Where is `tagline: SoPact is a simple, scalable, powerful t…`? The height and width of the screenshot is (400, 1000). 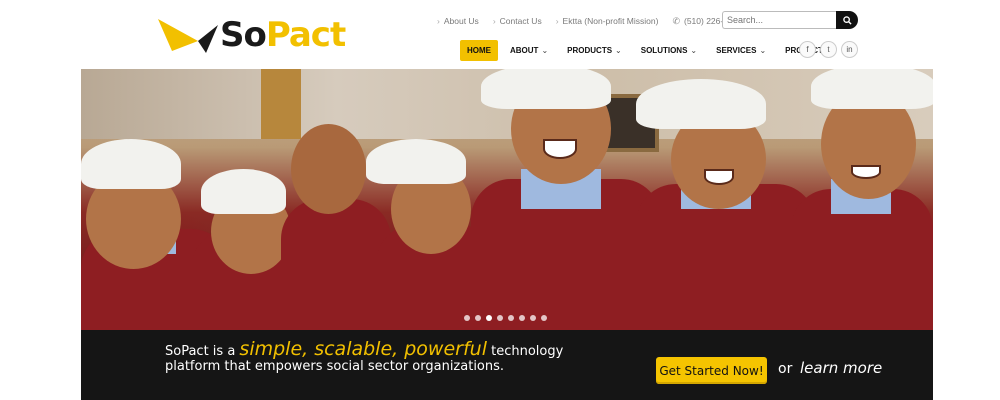 tagline: SoPact is a simple, scalable, powerful t… is located at coordinates (364, 356).